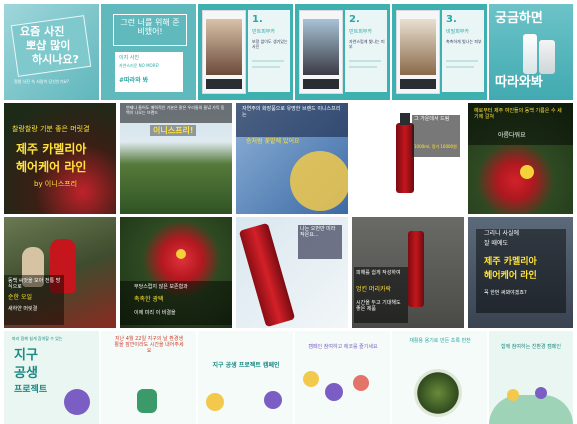 Image resolution: width=577 pixels, height=424 pixels. I want to click on r4c6-text: 함께 참여하는 친환경 캠페인, so click(531, 347).